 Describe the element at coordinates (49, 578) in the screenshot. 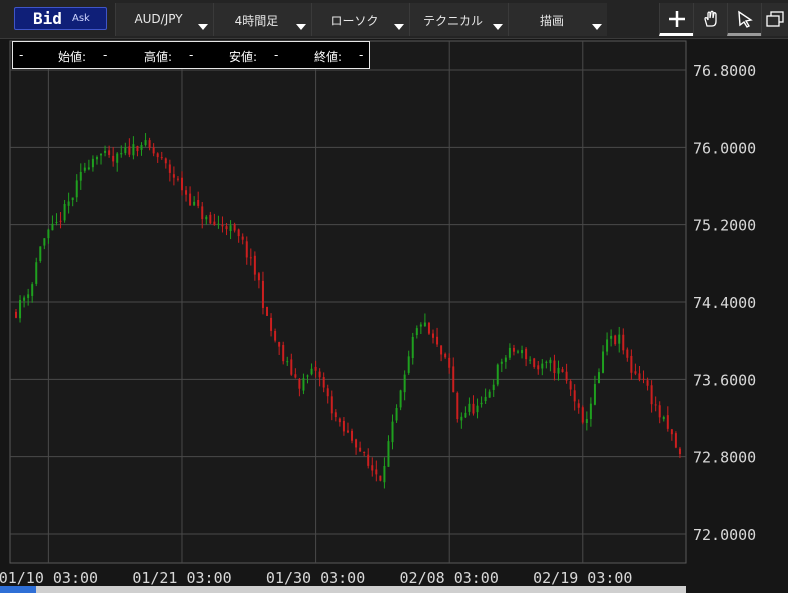

I see `x-tick-label: 01/10 03:00` at that location.